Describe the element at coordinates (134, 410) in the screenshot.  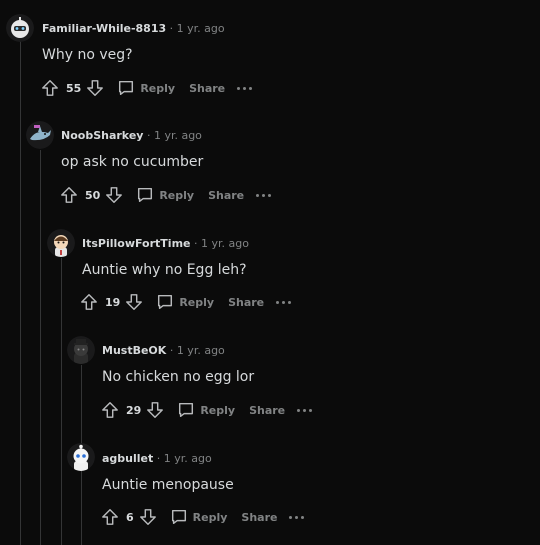
I see `vote-score: 29` at that location.